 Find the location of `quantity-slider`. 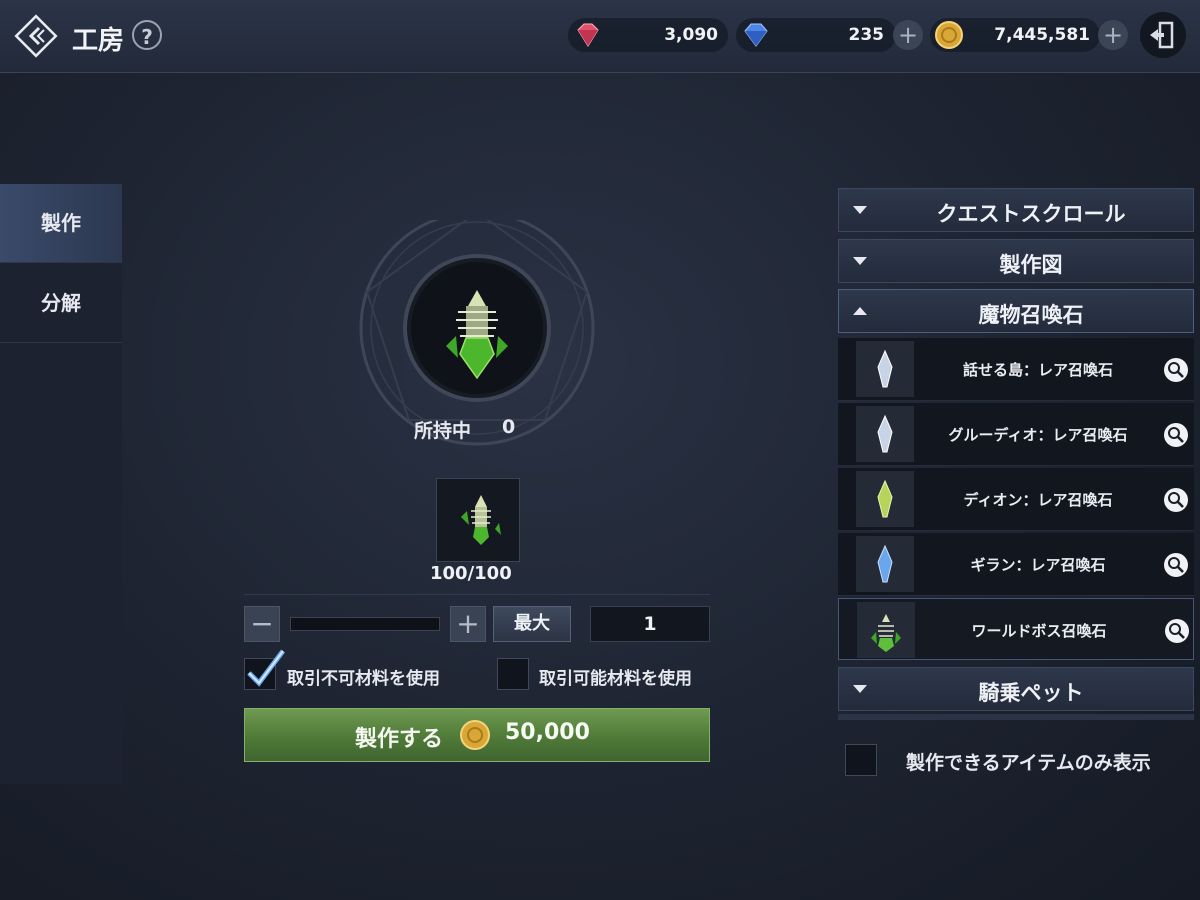

quantity-slider is located at coordinates (365, 624).